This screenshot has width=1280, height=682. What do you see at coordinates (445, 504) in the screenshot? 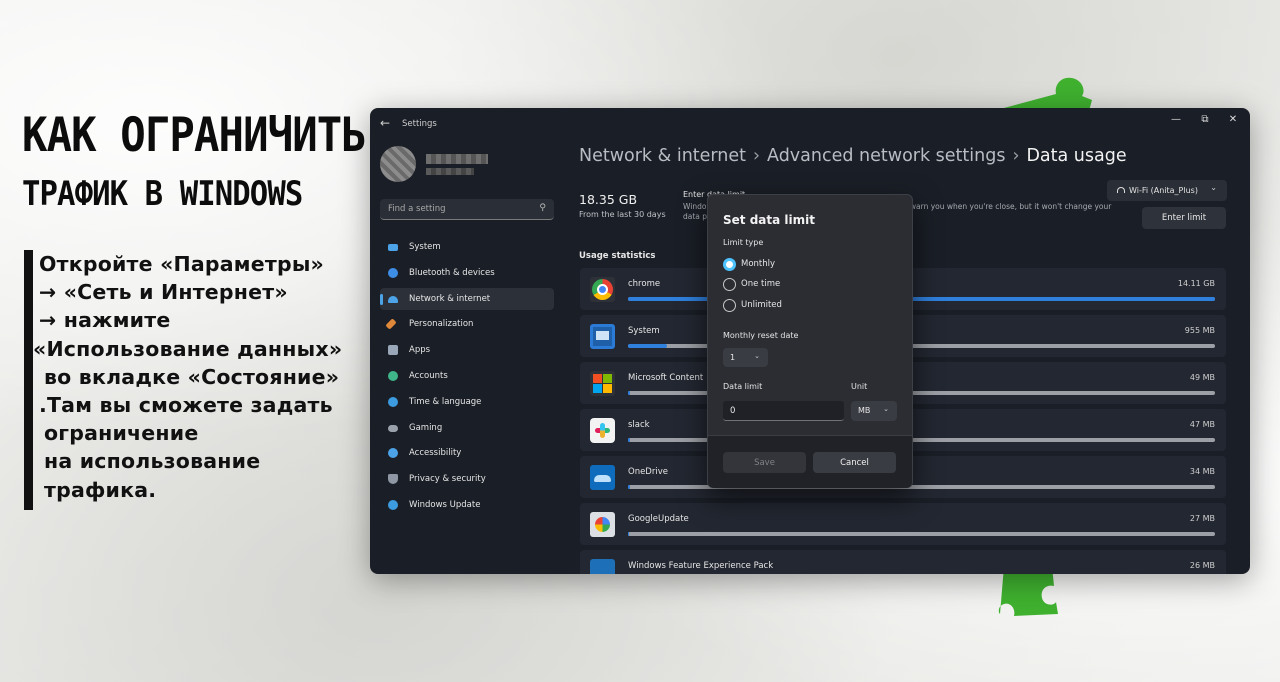
I see `sidebar-item-label: Windows Update` at bounding box center [445, 504].